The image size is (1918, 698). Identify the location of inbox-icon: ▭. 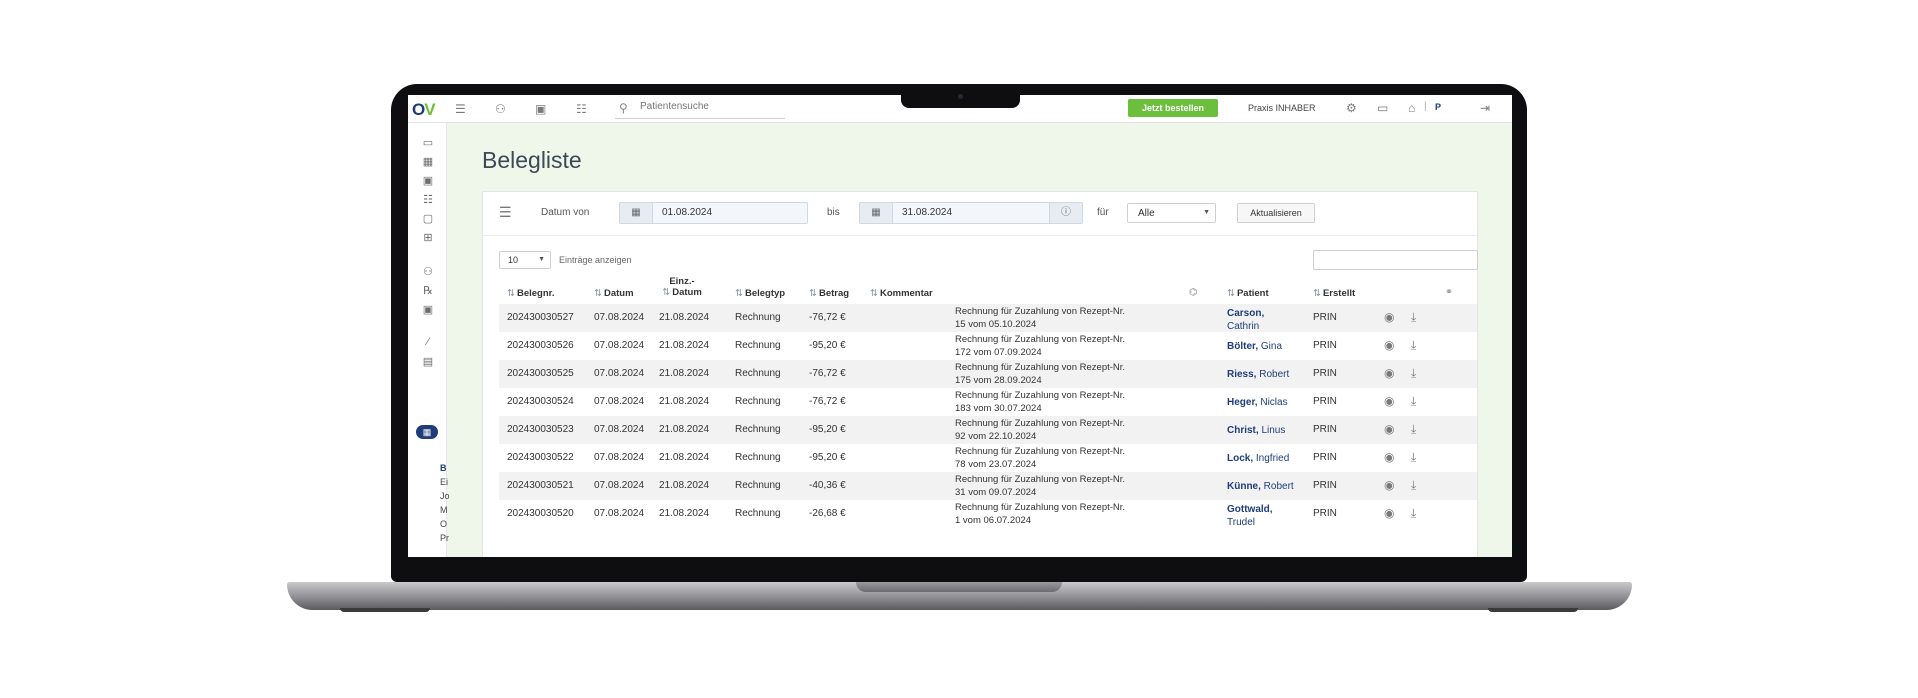
(1382, 108).